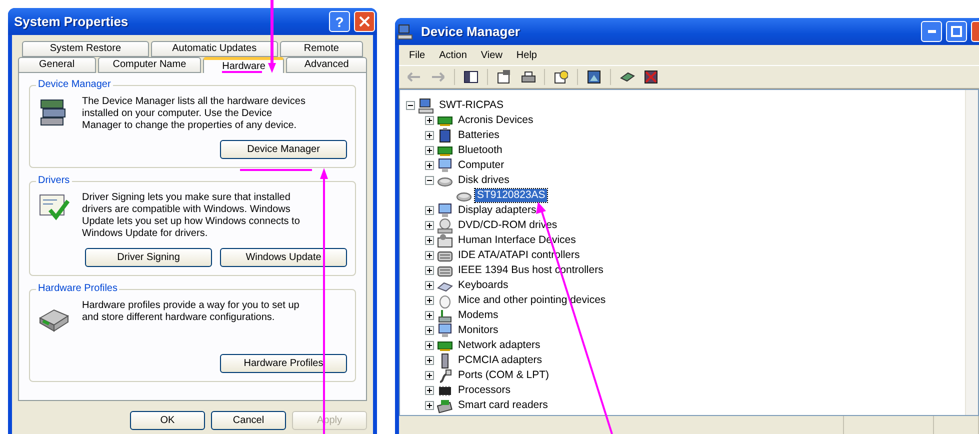 Image resolution: width=979 pixels, height=434 pixels. What do you see at coordinates (78, 288) in the screenshot?
I see `group-title: Hardware Profiles` at bounding box center [78, 288].